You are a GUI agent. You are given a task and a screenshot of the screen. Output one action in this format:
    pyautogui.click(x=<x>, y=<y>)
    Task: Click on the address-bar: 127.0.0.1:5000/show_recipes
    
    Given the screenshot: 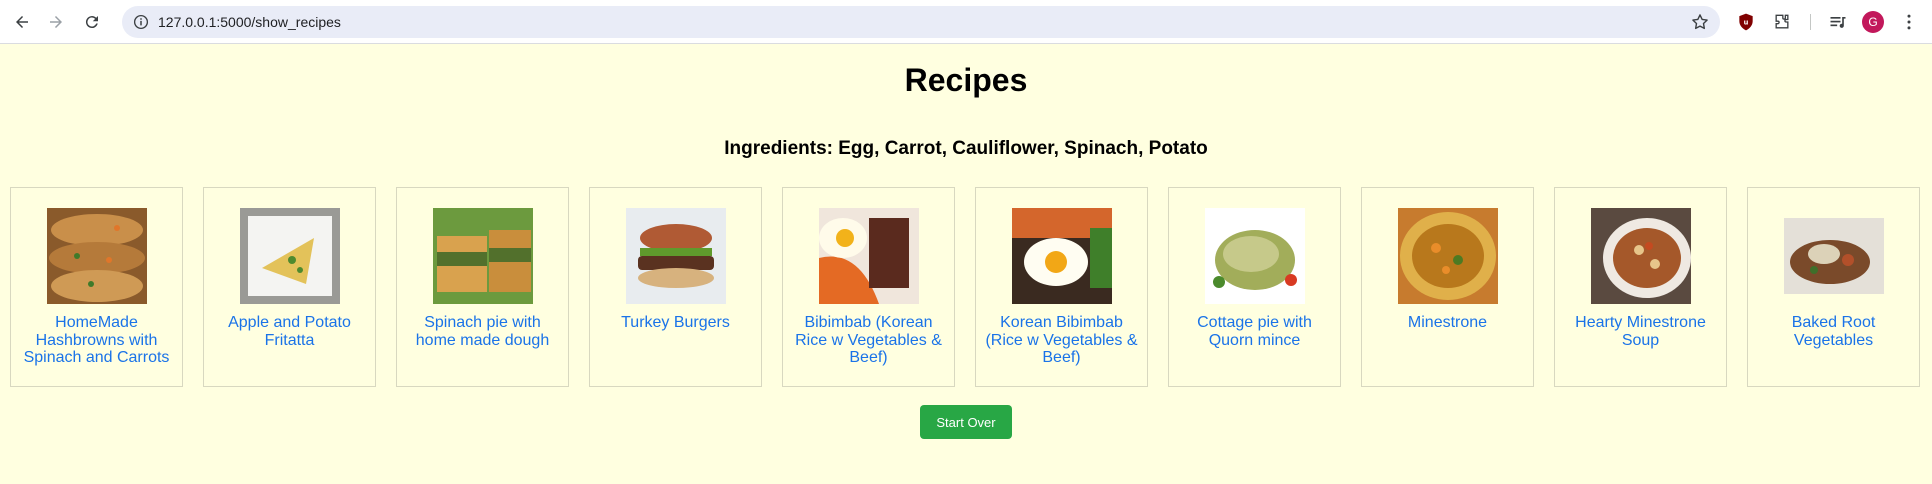 What is the action you would take?
    pyautogui.click(x=921, y=22)
    